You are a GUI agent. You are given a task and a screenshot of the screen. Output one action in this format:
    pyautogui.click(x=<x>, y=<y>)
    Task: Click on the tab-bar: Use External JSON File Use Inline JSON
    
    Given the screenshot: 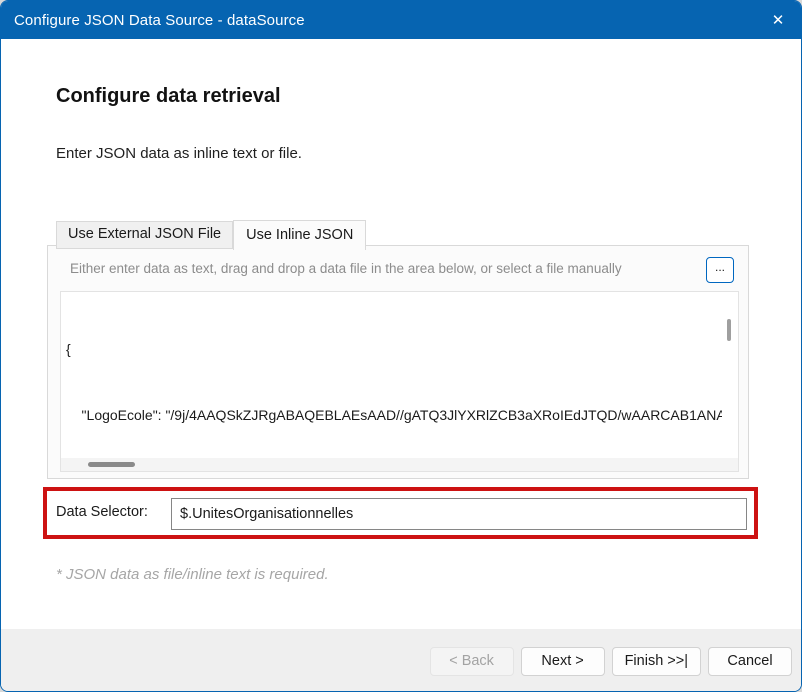 What is the action you would take?
    pyautogui.click(x=211, y=235)
    